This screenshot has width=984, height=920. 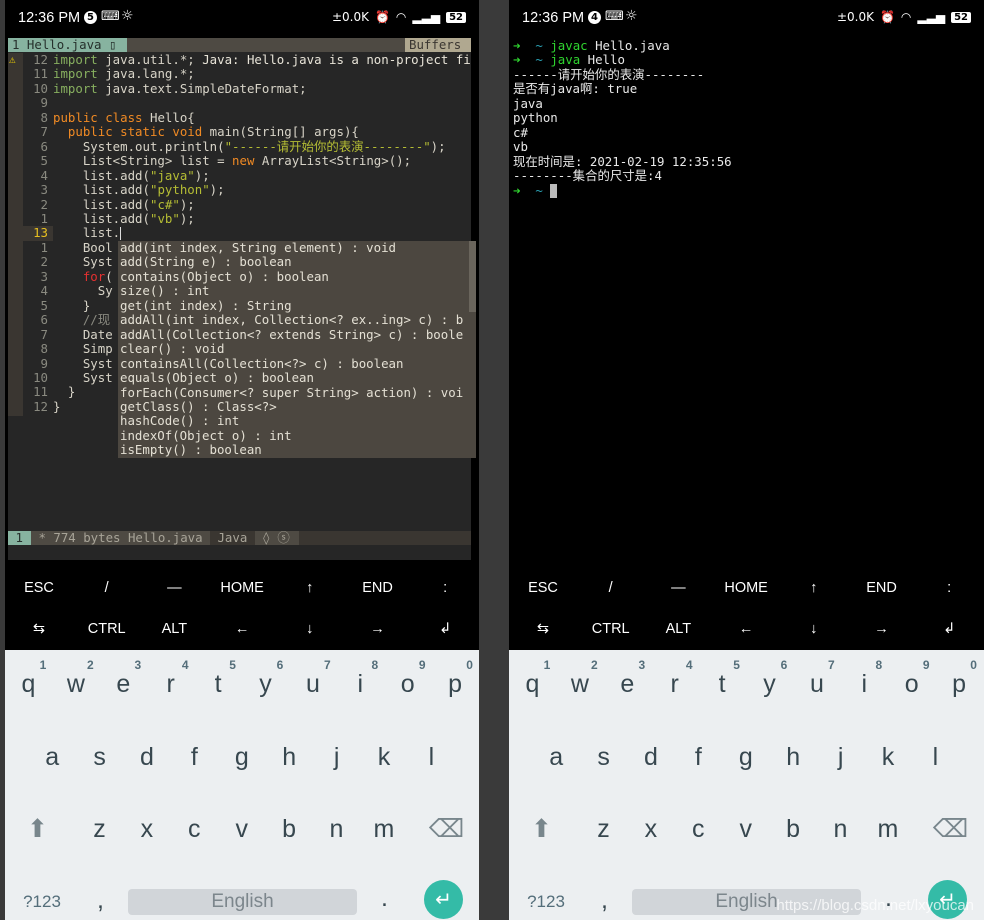 I want to click on completion-item: isEmpty() : boolean, so click(x=298, y=449).